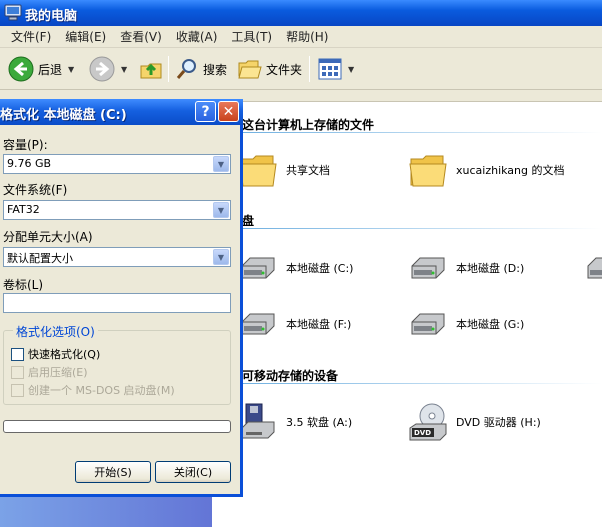 The height and width of the screenshot is (527, 602). I want to click on dvd-drive: DVD DVD 驱动器 (H:), so click(474, 422).